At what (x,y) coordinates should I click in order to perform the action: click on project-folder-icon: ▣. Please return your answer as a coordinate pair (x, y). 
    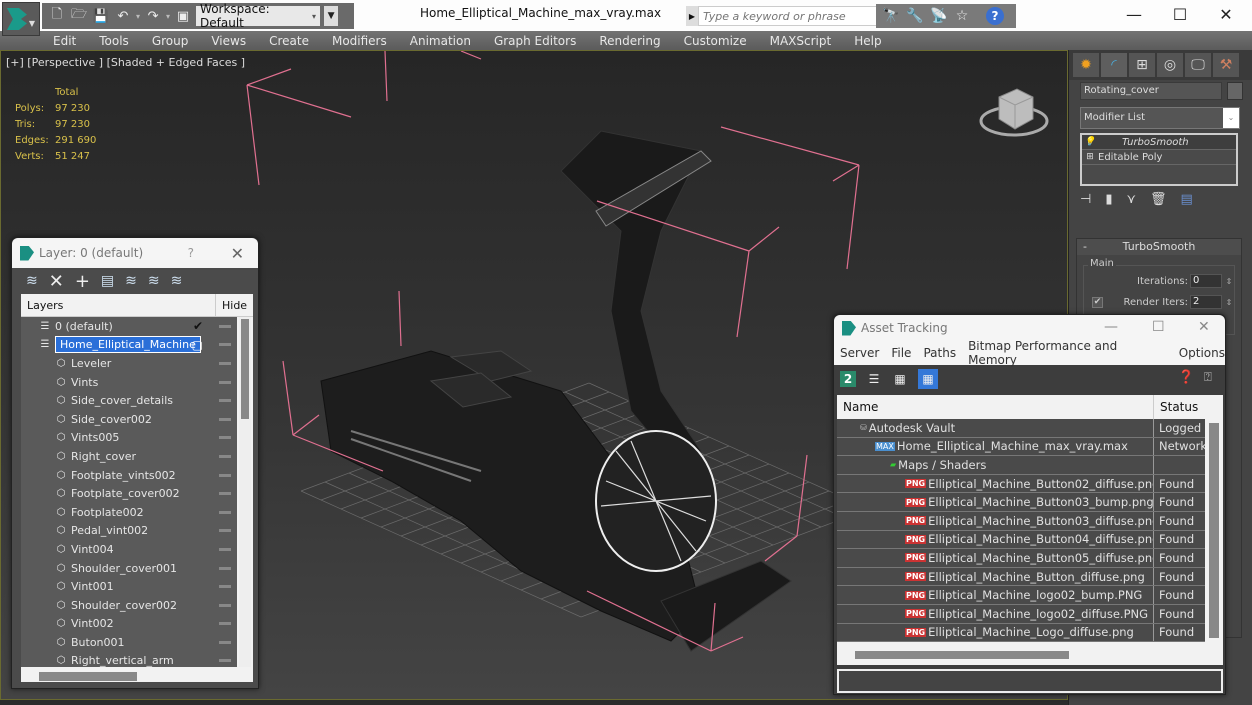
    Looking at the image, I should click on (183, 16).